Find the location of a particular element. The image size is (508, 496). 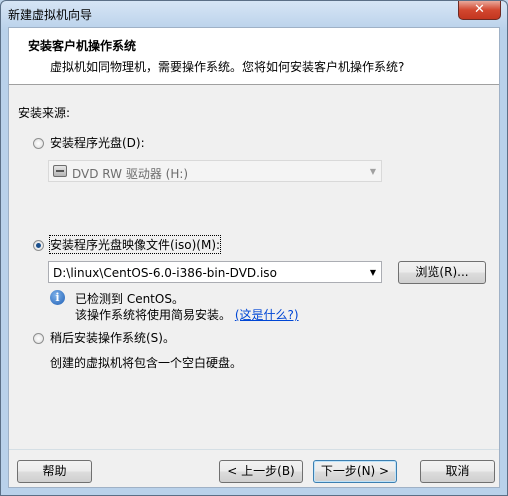

later-option-label: 稍后安装操作系统(S)。 is located at coordinates (112, 337).